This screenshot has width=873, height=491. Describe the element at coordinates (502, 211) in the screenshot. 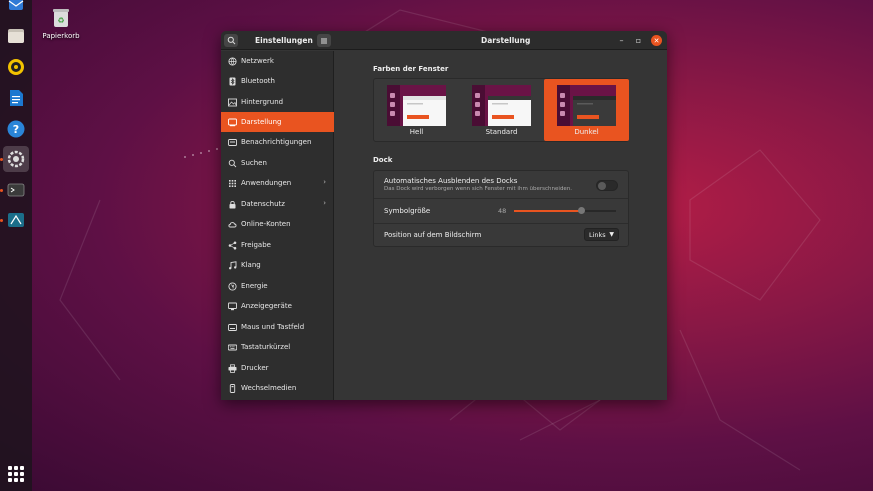

I see `icon-size-value: 48` at that location.